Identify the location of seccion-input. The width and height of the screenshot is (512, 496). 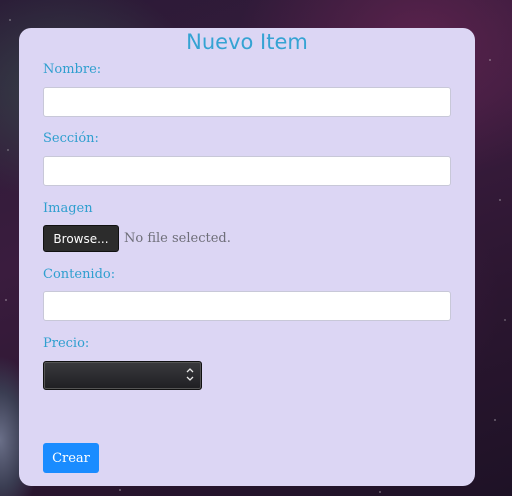
(247, 171).